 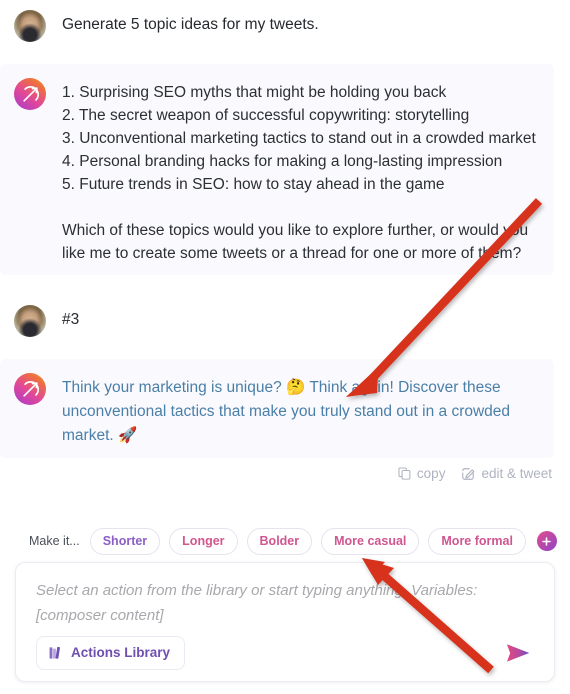 What do you see at coordinates (203, 541) in the screenshot?
I see `make-it-pill-longer: Longer` at bounding box center [203, 541].